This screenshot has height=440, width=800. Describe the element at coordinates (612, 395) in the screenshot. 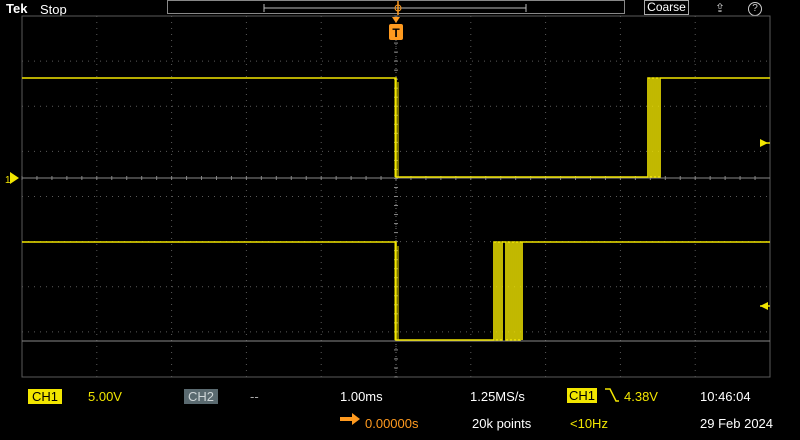

I see `falling-edge-icon` at that location.